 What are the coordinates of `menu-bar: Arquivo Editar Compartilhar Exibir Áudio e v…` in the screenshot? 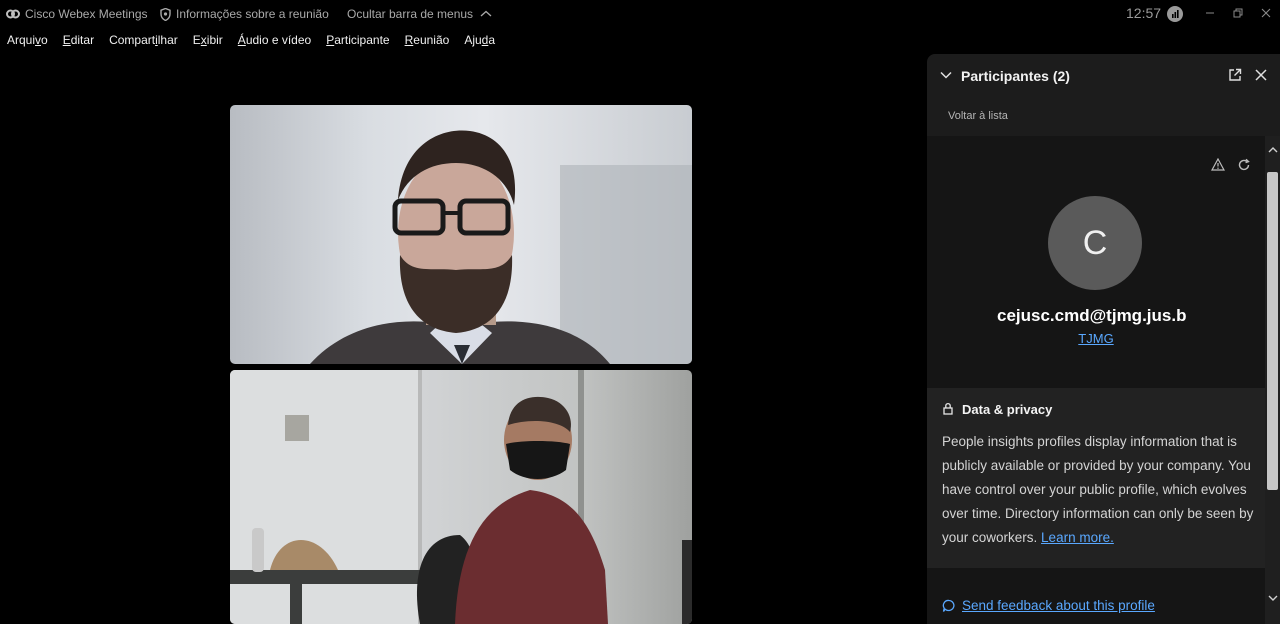 It's located at (251, 42).